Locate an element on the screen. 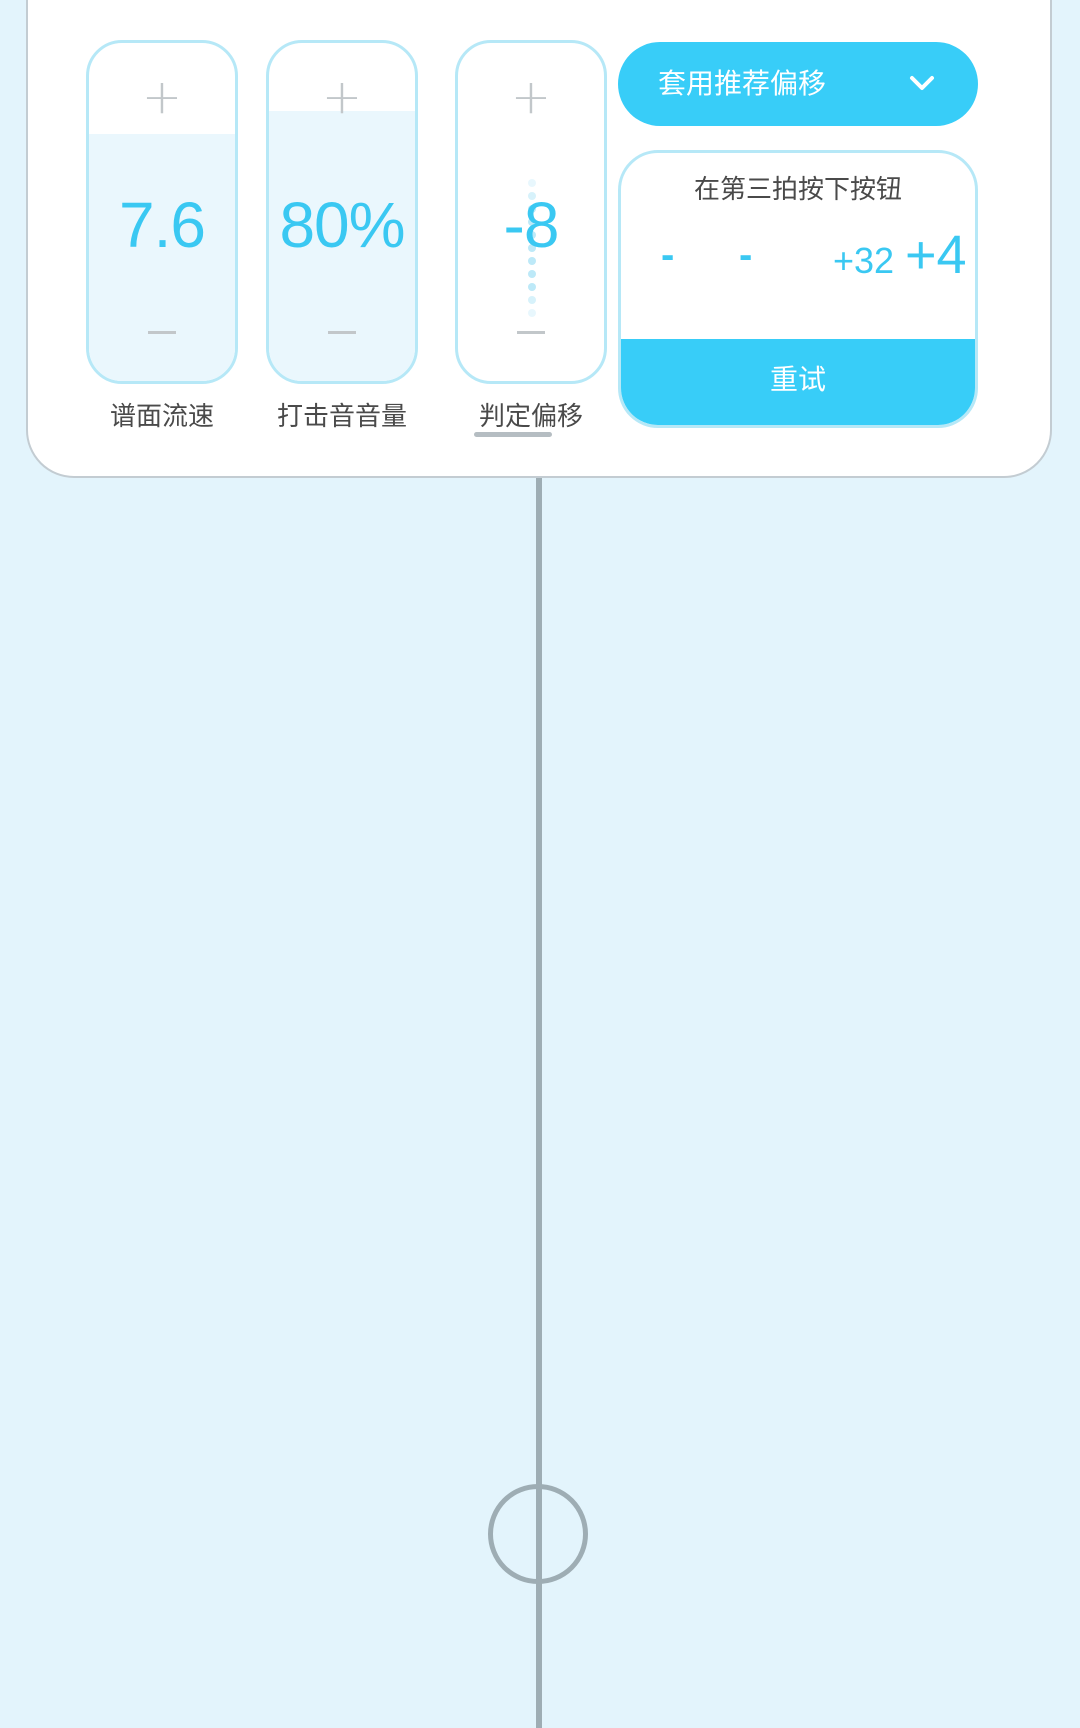 The height and width of the screenshot is (1728, 1080). hit-sound-volume-label: 打击音音量 is located at coordinates (341, 417).